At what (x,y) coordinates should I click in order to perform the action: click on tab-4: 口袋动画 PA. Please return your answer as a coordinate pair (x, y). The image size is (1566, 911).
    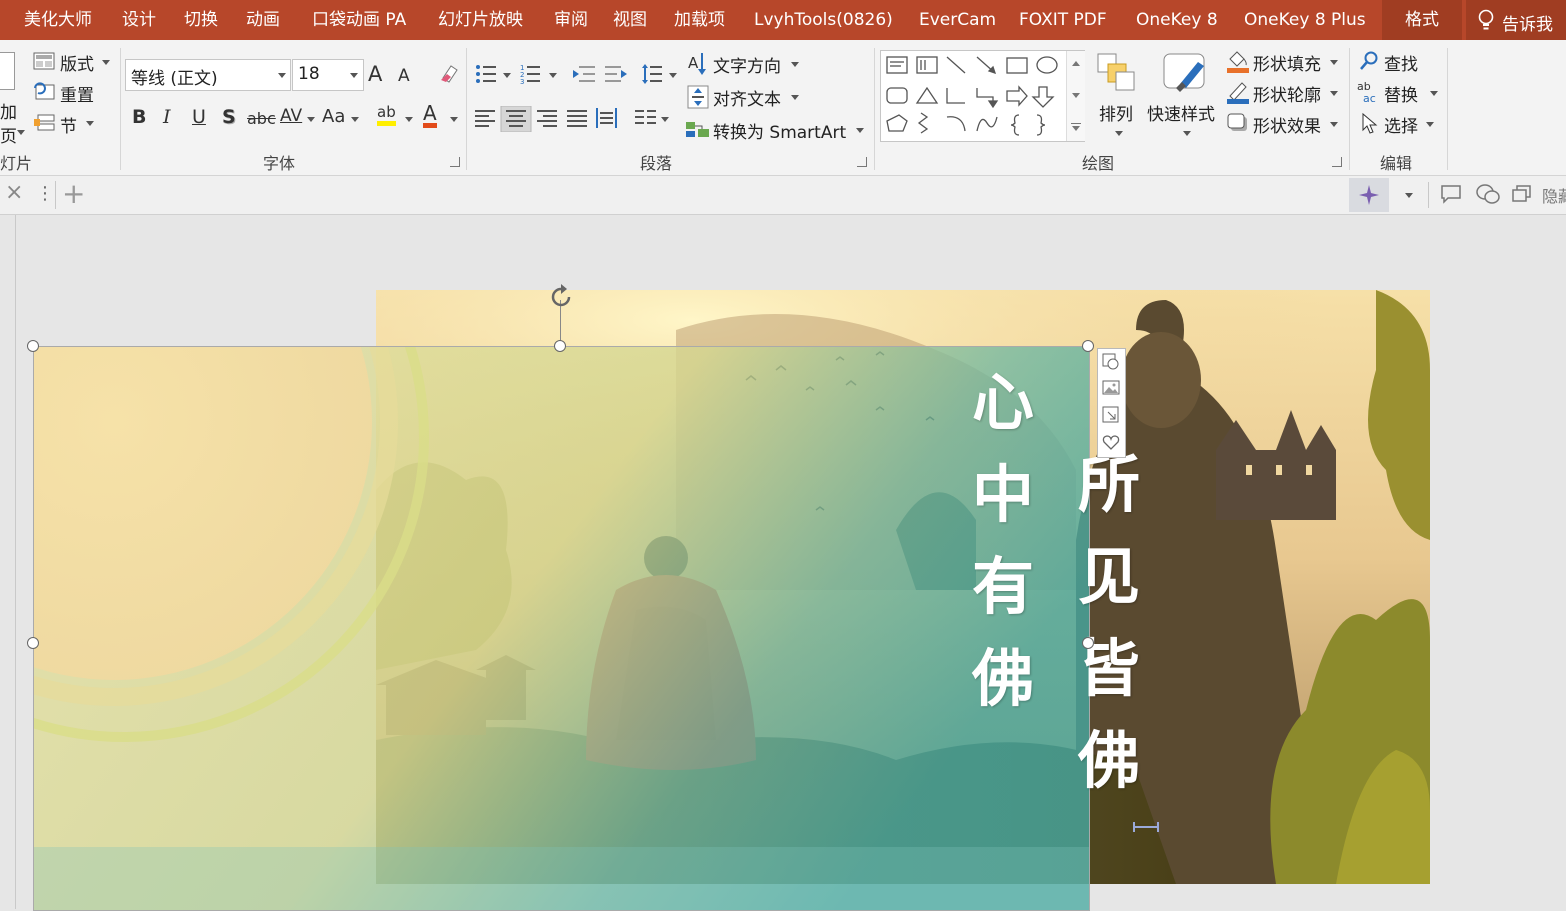
    Looking at the image, I should click on (359, 20).